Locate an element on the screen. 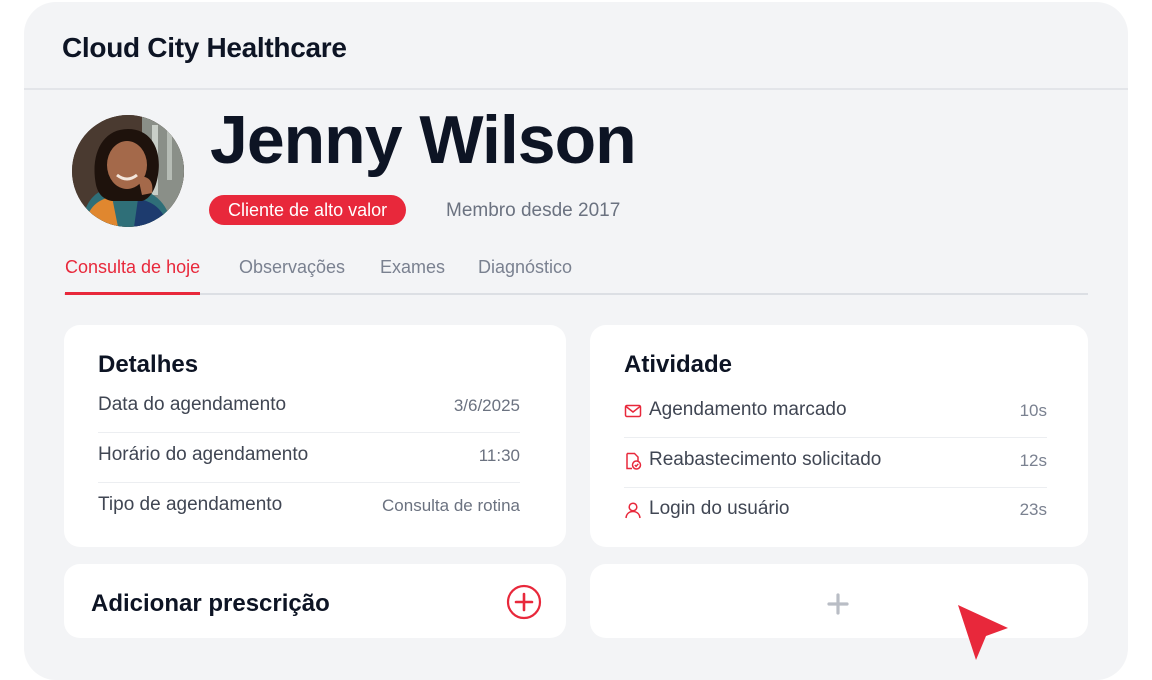 This screenshot has width=1152, height=680. user-icon is located at coordinates (633, 510).